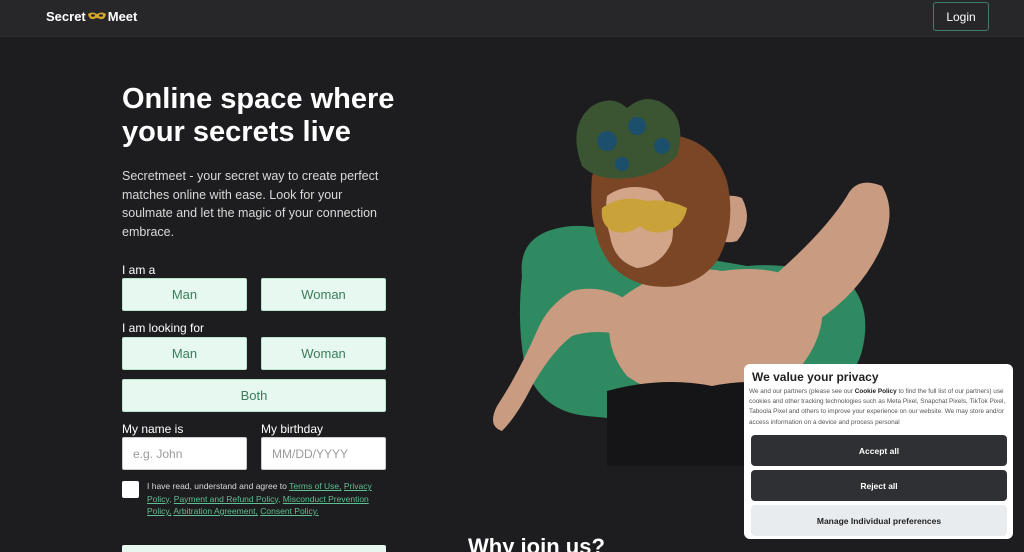  Describe the element at coordinates (961, 16) in the screenshot. I see `login-button: Login` at that location.